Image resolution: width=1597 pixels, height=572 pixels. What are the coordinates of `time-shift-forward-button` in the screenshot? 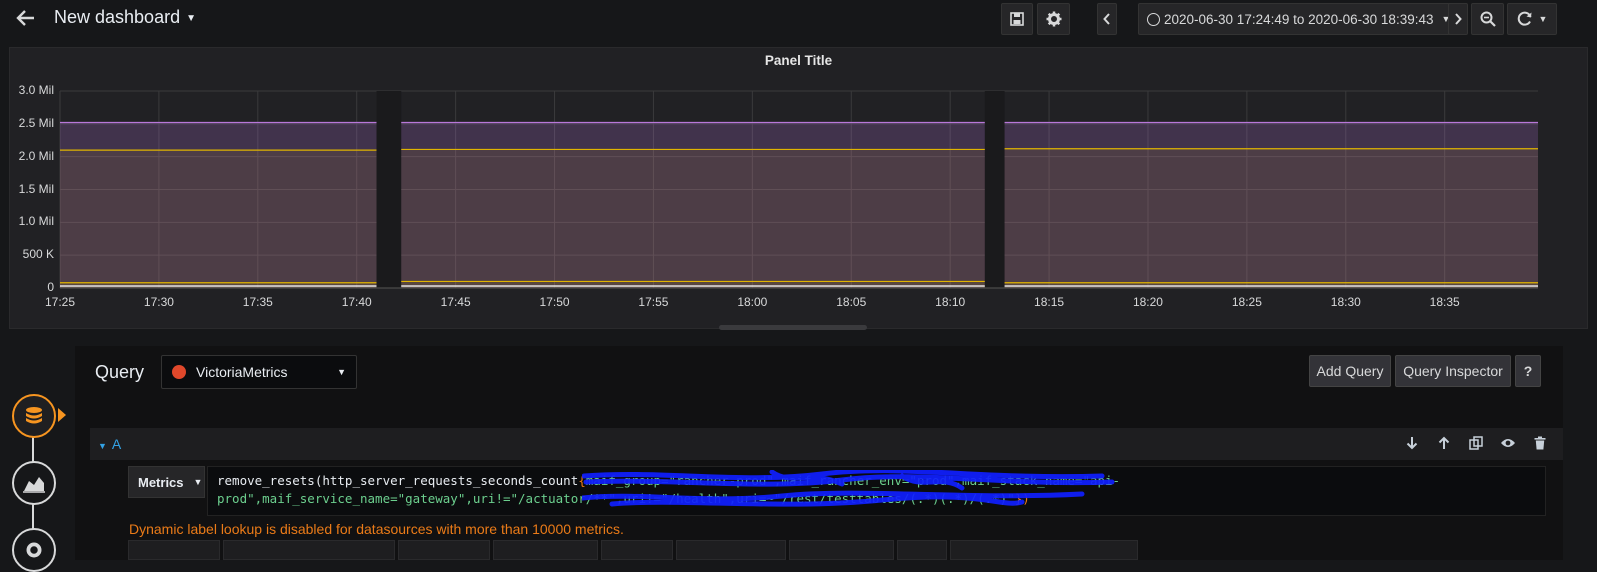 It's located at (1458, 19).